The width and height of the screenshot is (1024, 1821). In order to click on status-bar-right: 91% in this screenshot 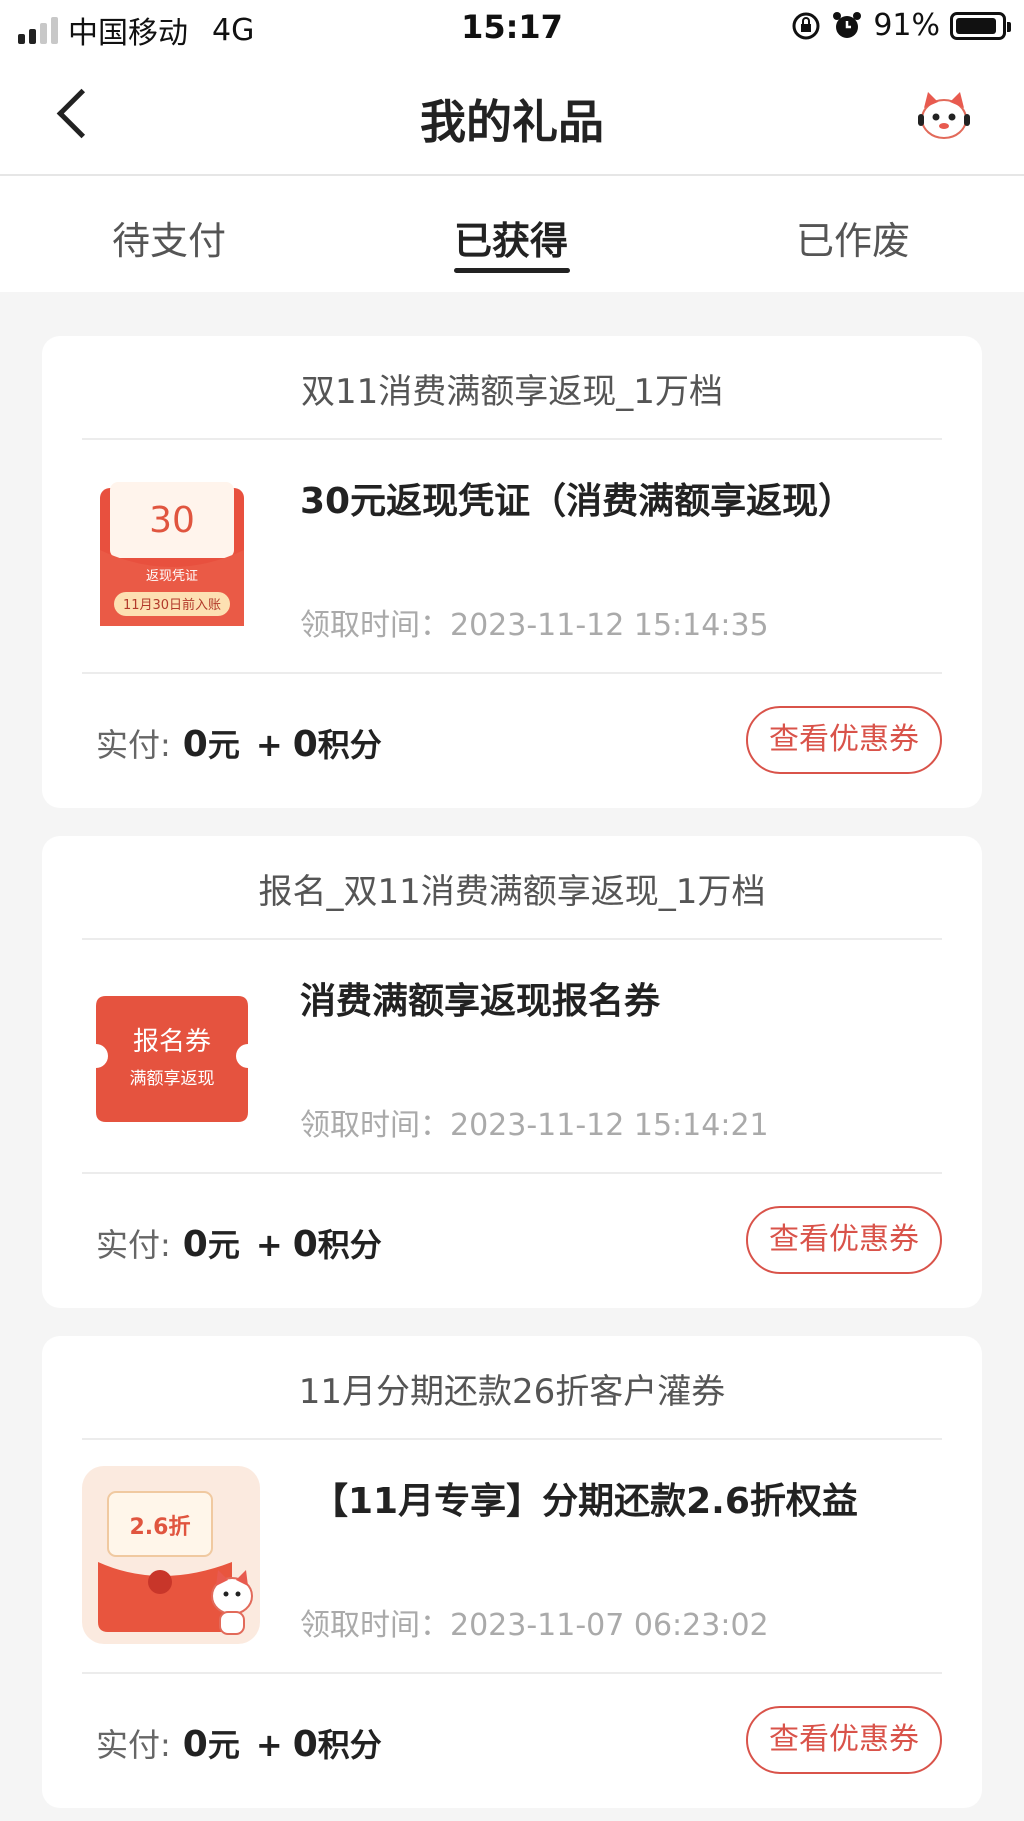, I will do `click(901, 25)`.